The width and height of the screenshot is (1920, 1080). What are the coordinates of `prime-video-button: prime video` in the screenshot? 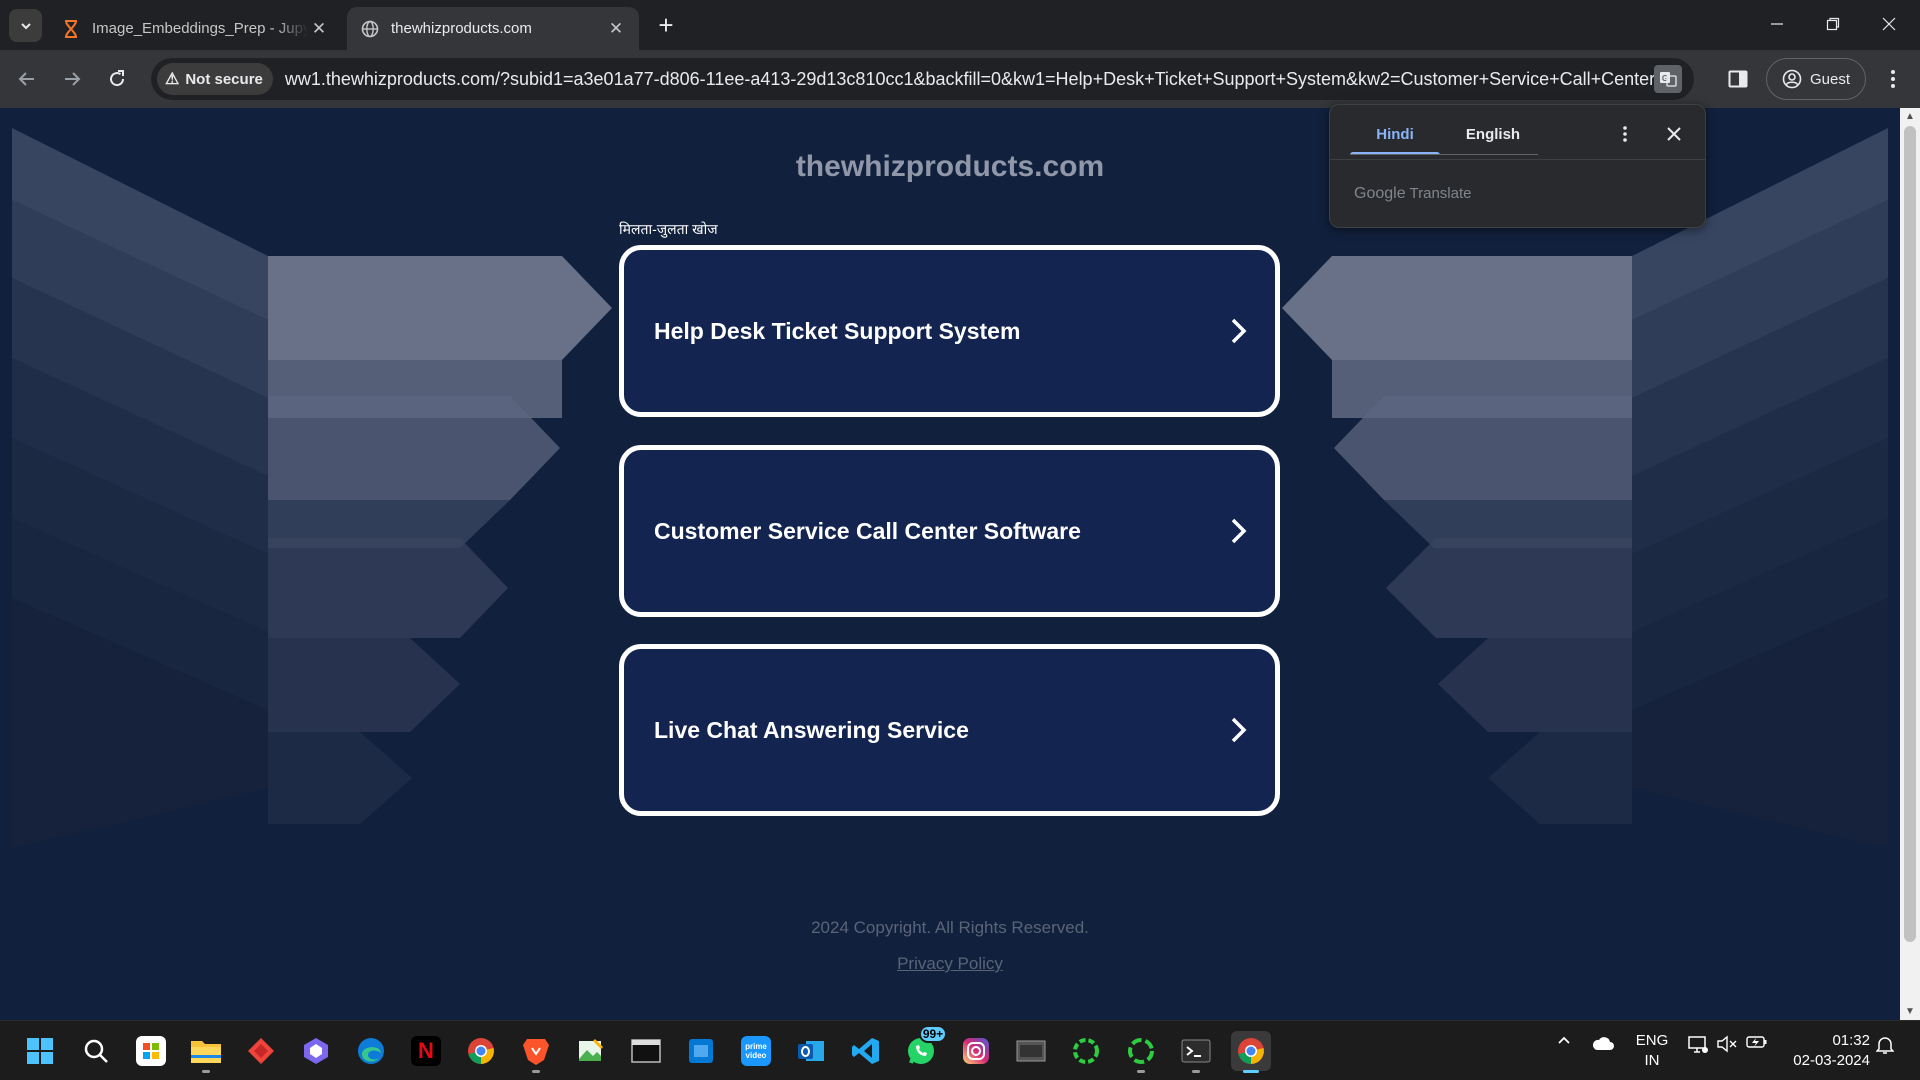 It's located at (756, 1051).